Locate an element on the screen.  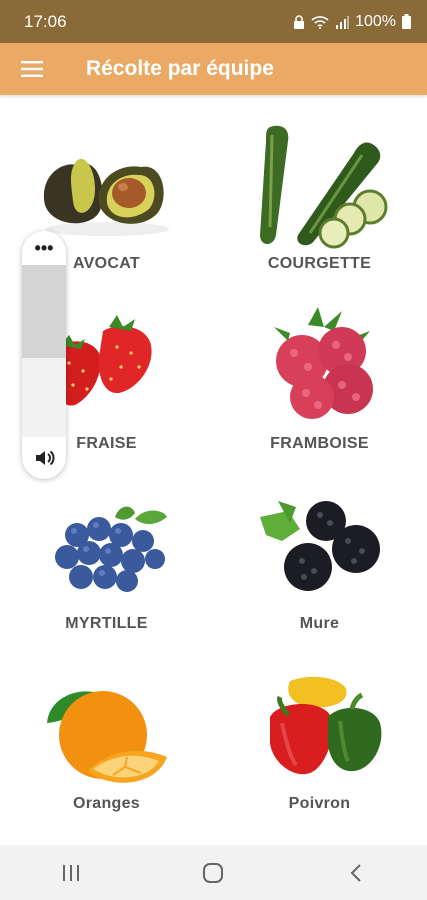
grid-item-myrtille: MYRTILLE is located at coordinates (106, 545).